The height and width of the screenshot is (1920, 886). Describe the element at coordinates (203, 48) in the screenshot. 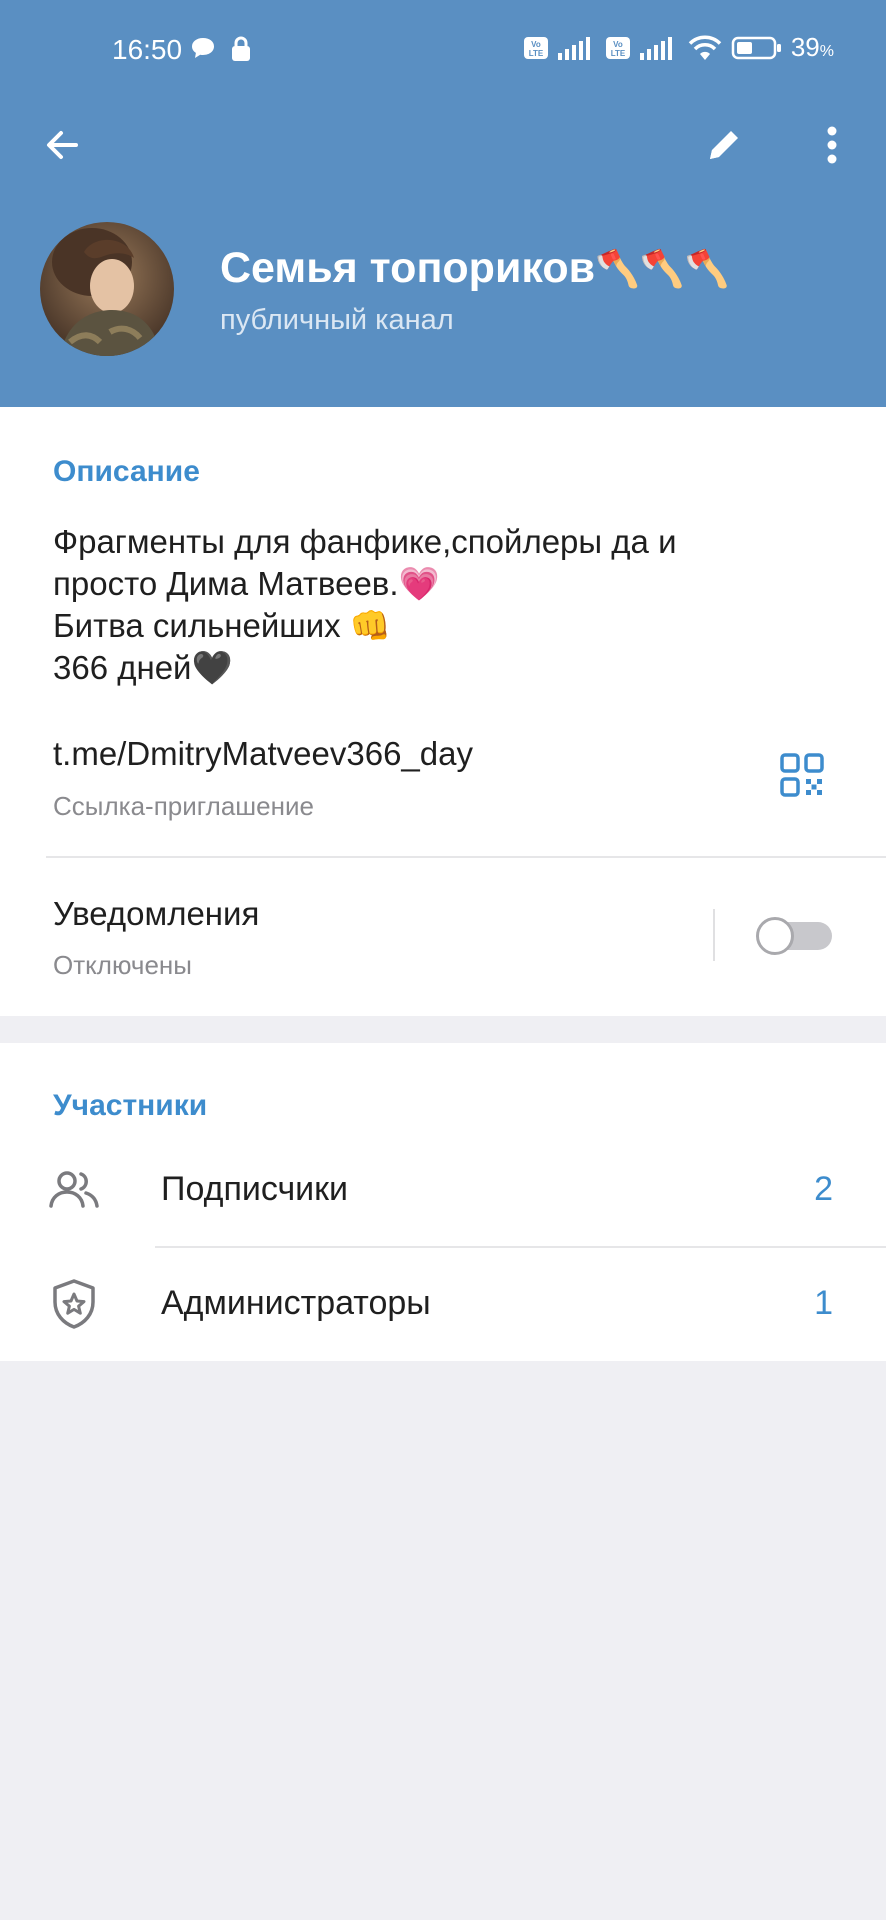

I see `chat-bubble-icon` at that location.